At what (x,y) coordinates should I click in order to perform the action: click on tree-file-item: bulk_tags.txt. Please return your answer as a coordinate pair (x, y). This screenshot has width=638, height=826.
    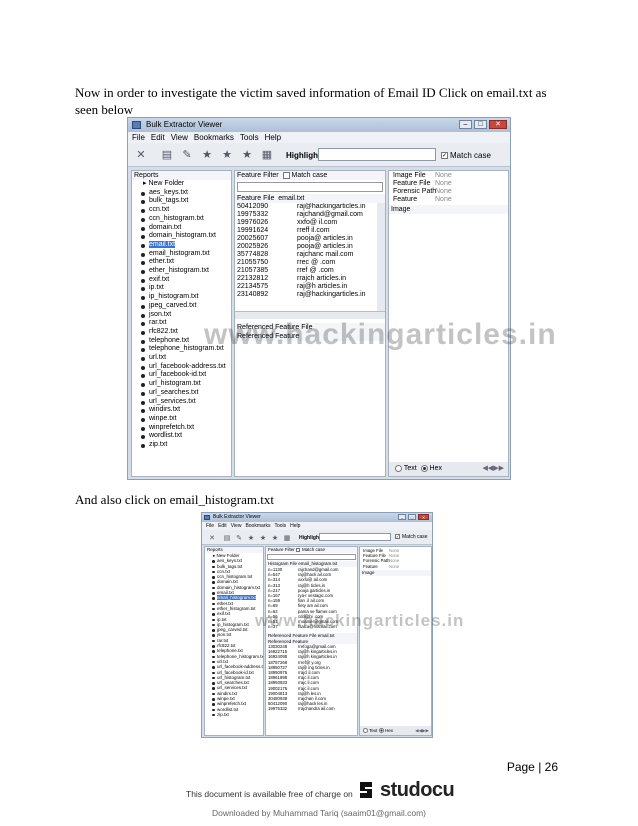
    Looking at the image, I should click on (183, 201).